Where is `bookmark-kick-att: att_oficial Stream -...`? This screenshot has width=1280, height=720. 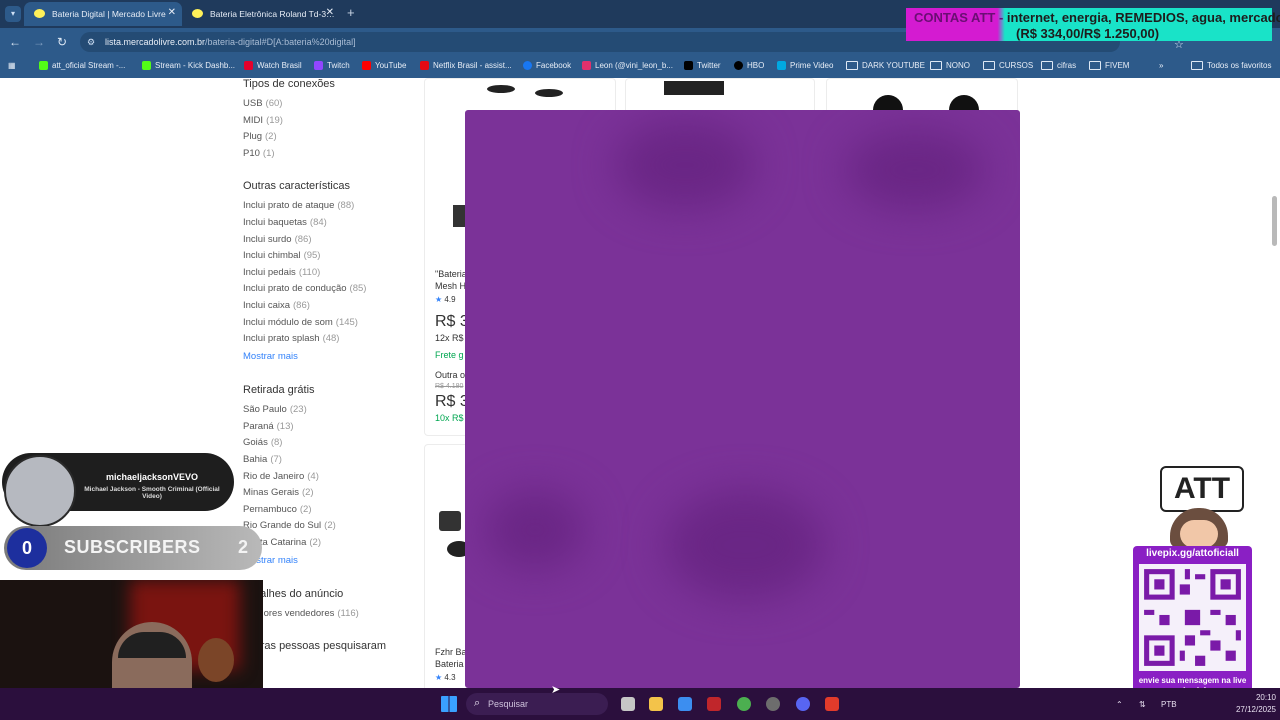 bookmark-kick-att: att_oficial Stream -... is located at coordinates (82, 65).